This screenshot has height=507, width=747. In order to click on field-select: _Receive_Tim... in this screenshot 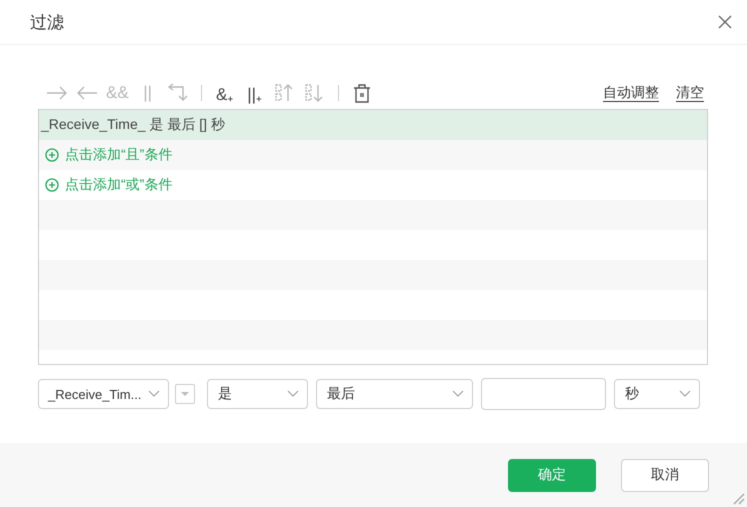, I will do `click(103, 394)`.